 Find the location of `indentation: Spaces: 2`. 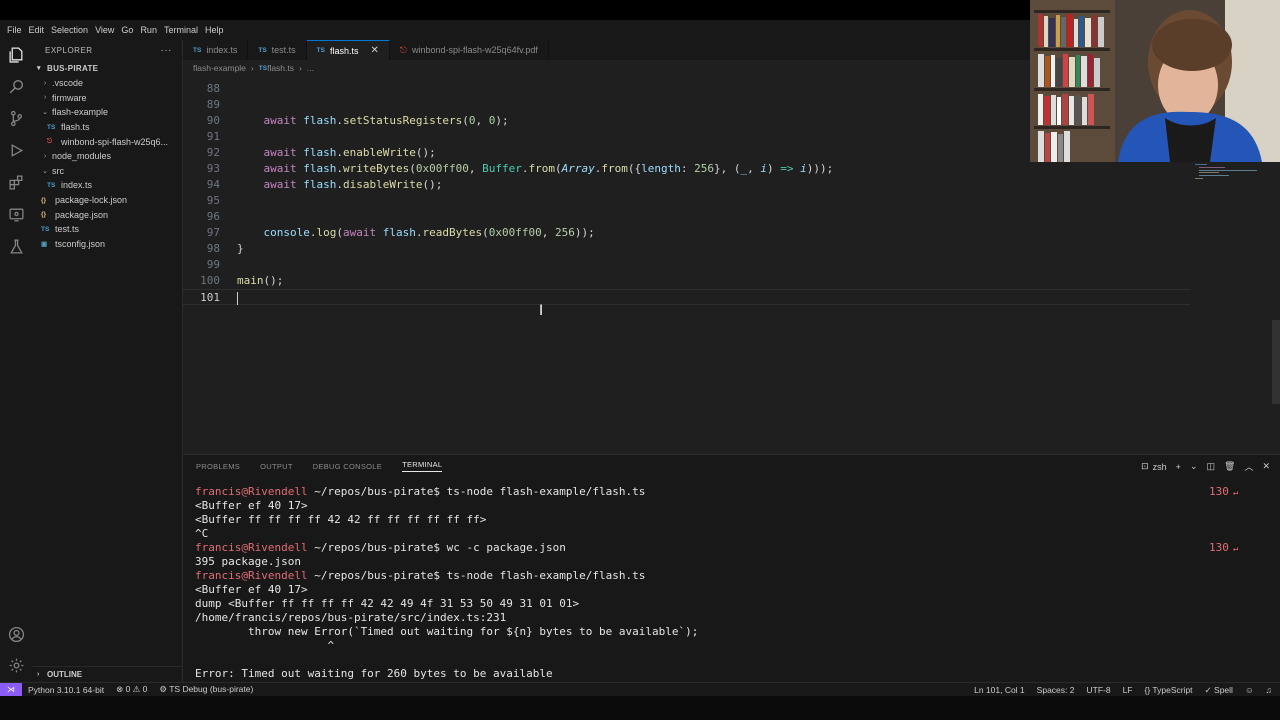

indentation: Spaces: 2 is located at coordinates (1056, 690).